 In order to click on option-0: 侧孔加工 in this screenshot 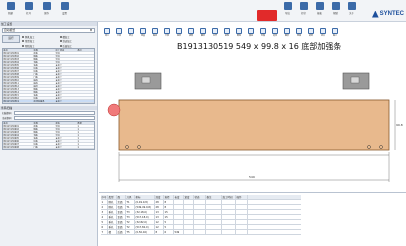, I will do `click(40, 37)`.